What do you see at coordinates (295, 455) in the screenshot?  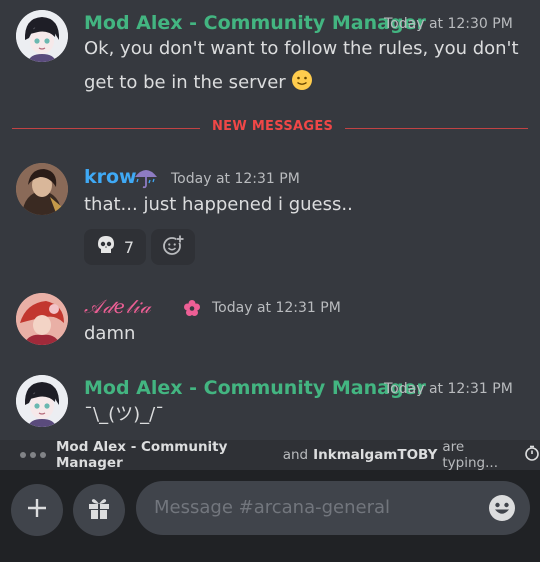 I see `typing-conj: and` at bounding box center [295, 455].